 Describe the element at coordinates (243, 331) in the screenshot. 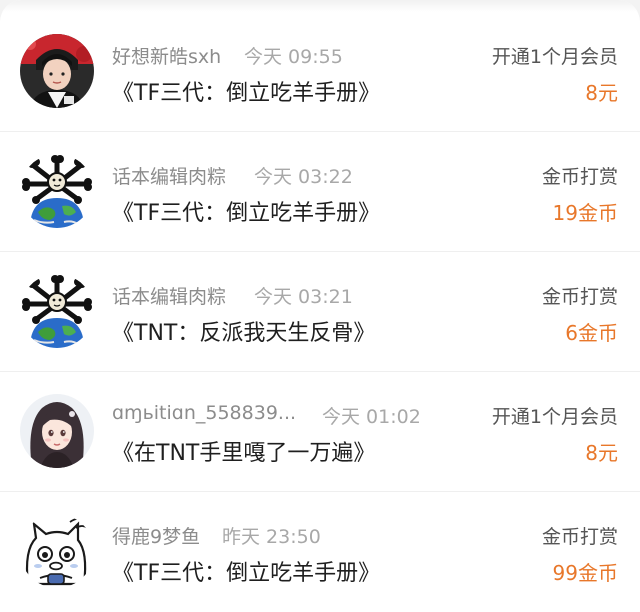

I see `book-title: 《TNT：反派我天生反骨》` at that location.